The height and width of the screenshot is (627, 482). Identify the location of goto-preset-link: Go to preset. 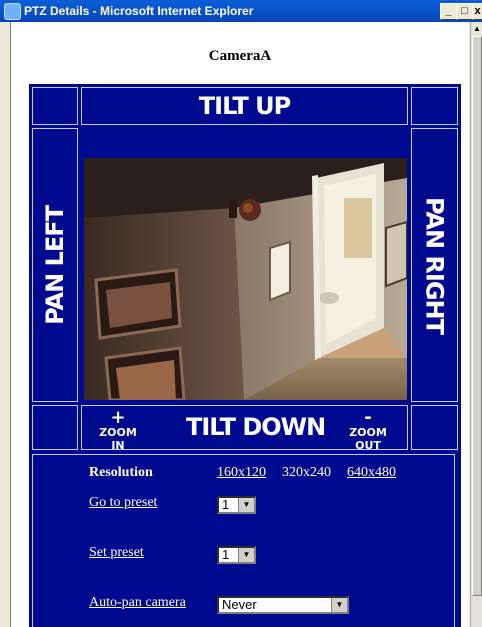
(123, 503).